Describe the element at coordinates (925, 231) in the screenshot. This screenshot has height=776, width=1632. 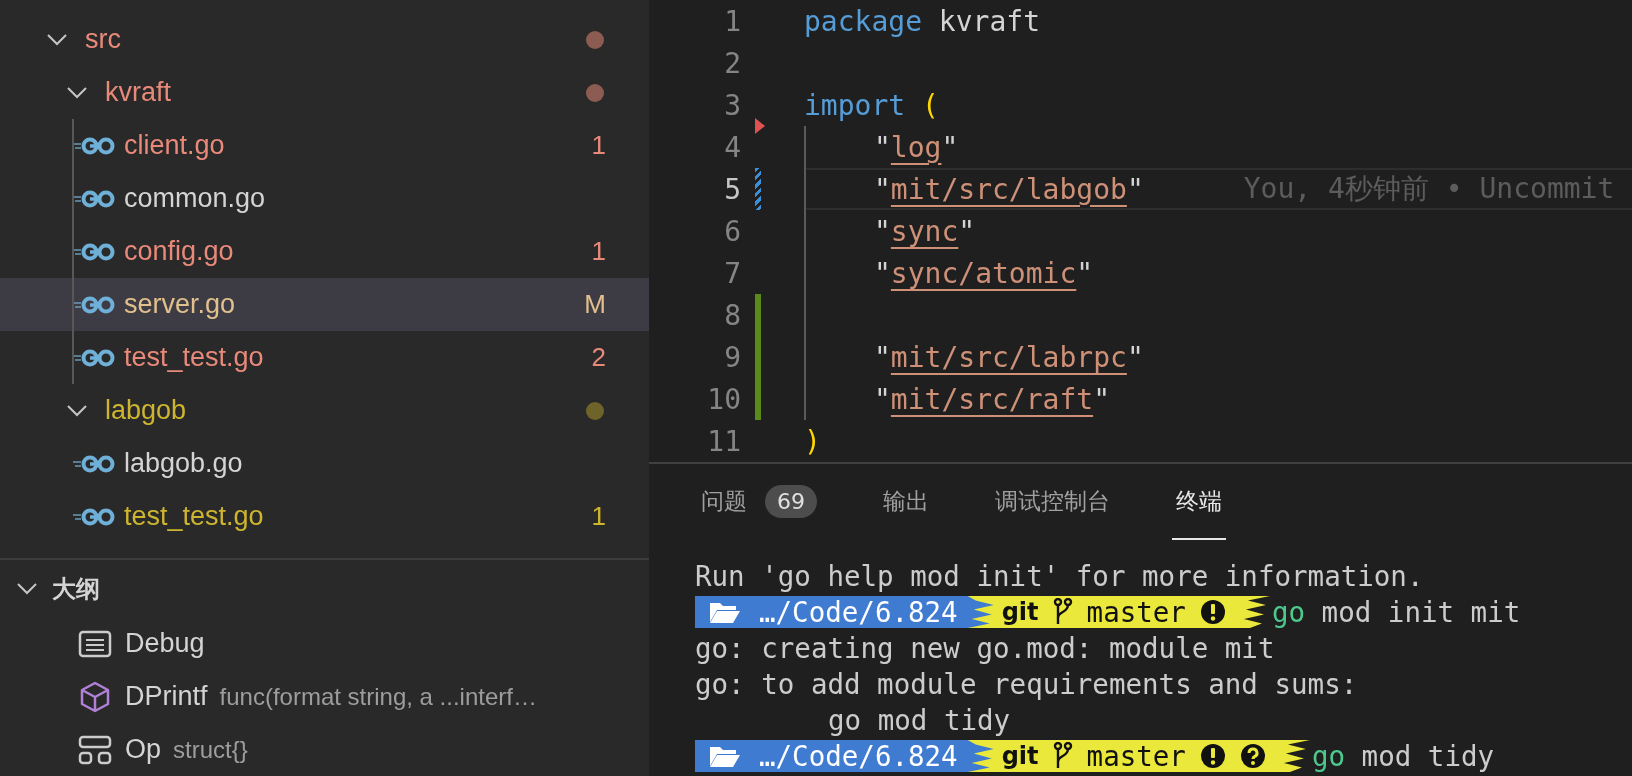
I see `code-line: "sync"` at that location.